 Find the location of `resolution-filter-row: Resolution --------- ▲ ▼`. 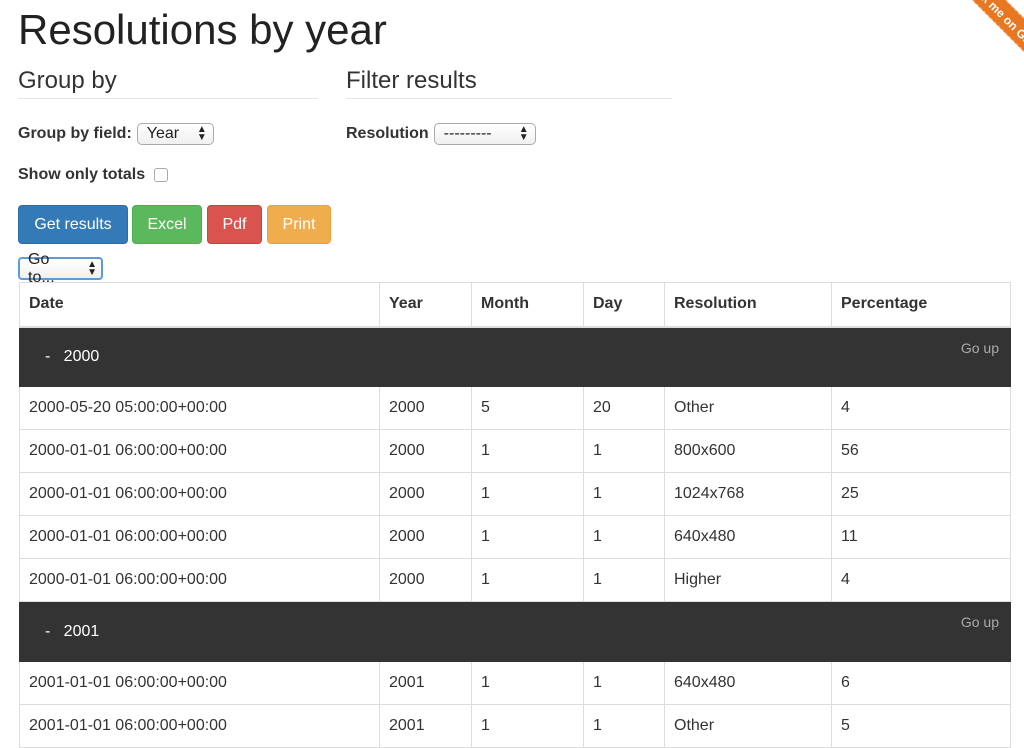

resolution-filter-row: Resolution --------- ▲ ▼ is located at coordinates (441, 134).